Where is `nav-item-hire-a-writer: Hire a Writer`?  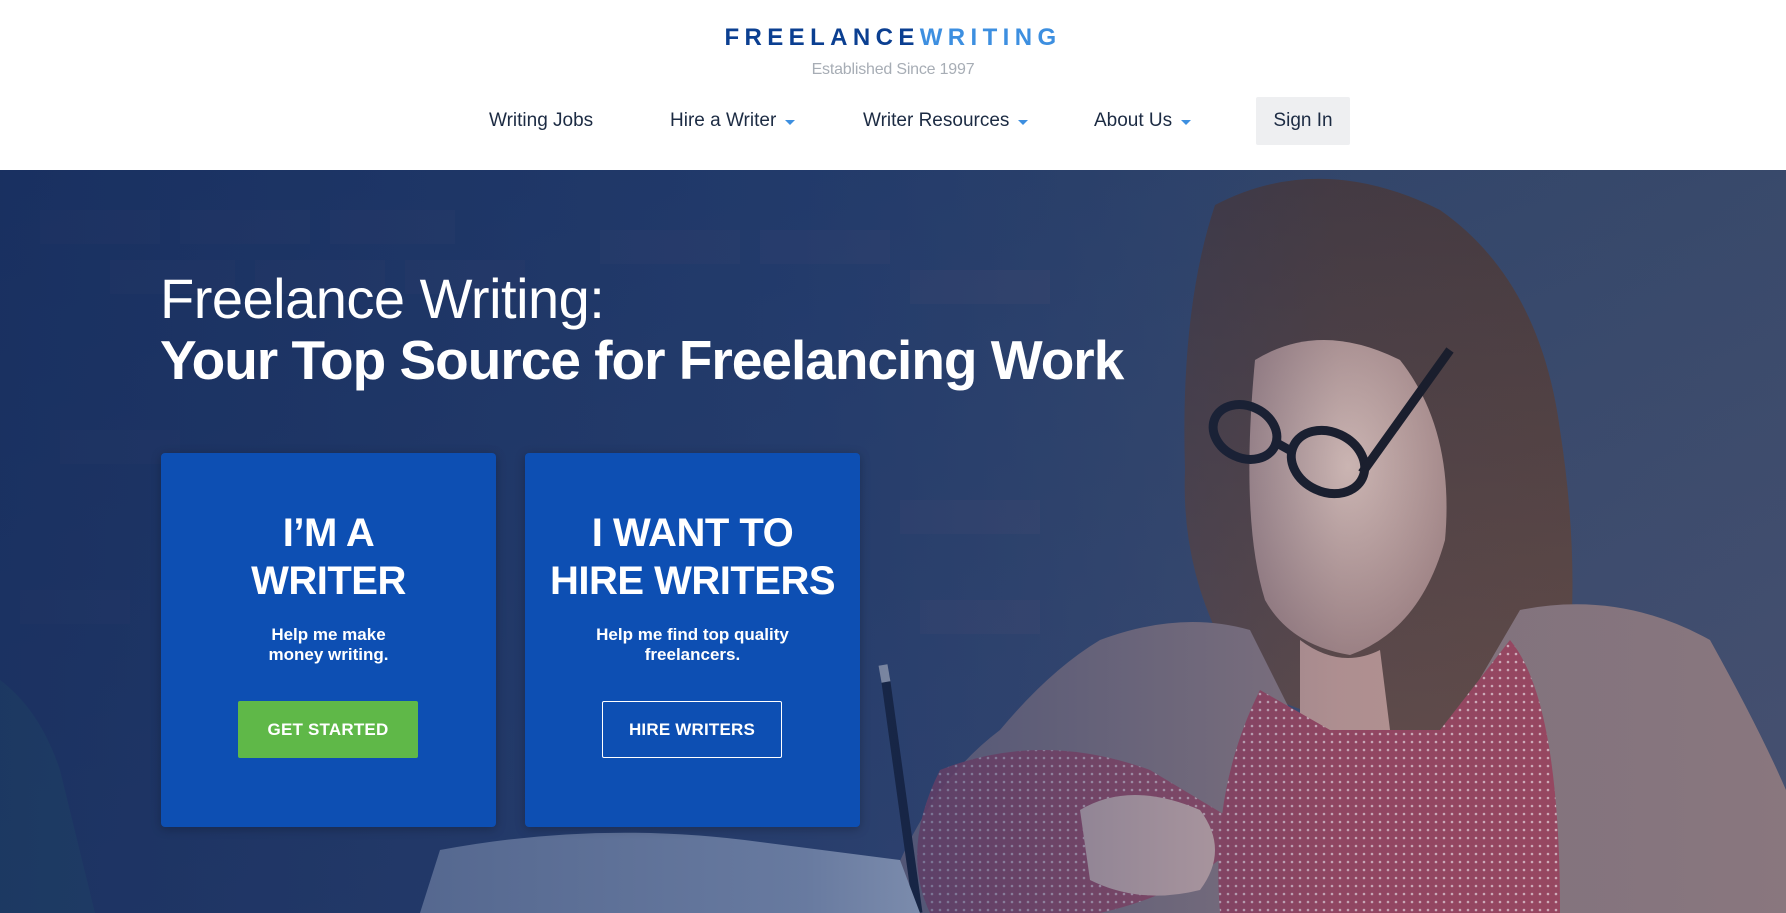 nav-item-hire-a-writer: Hire a Writer is located at coordinates (733, 121).